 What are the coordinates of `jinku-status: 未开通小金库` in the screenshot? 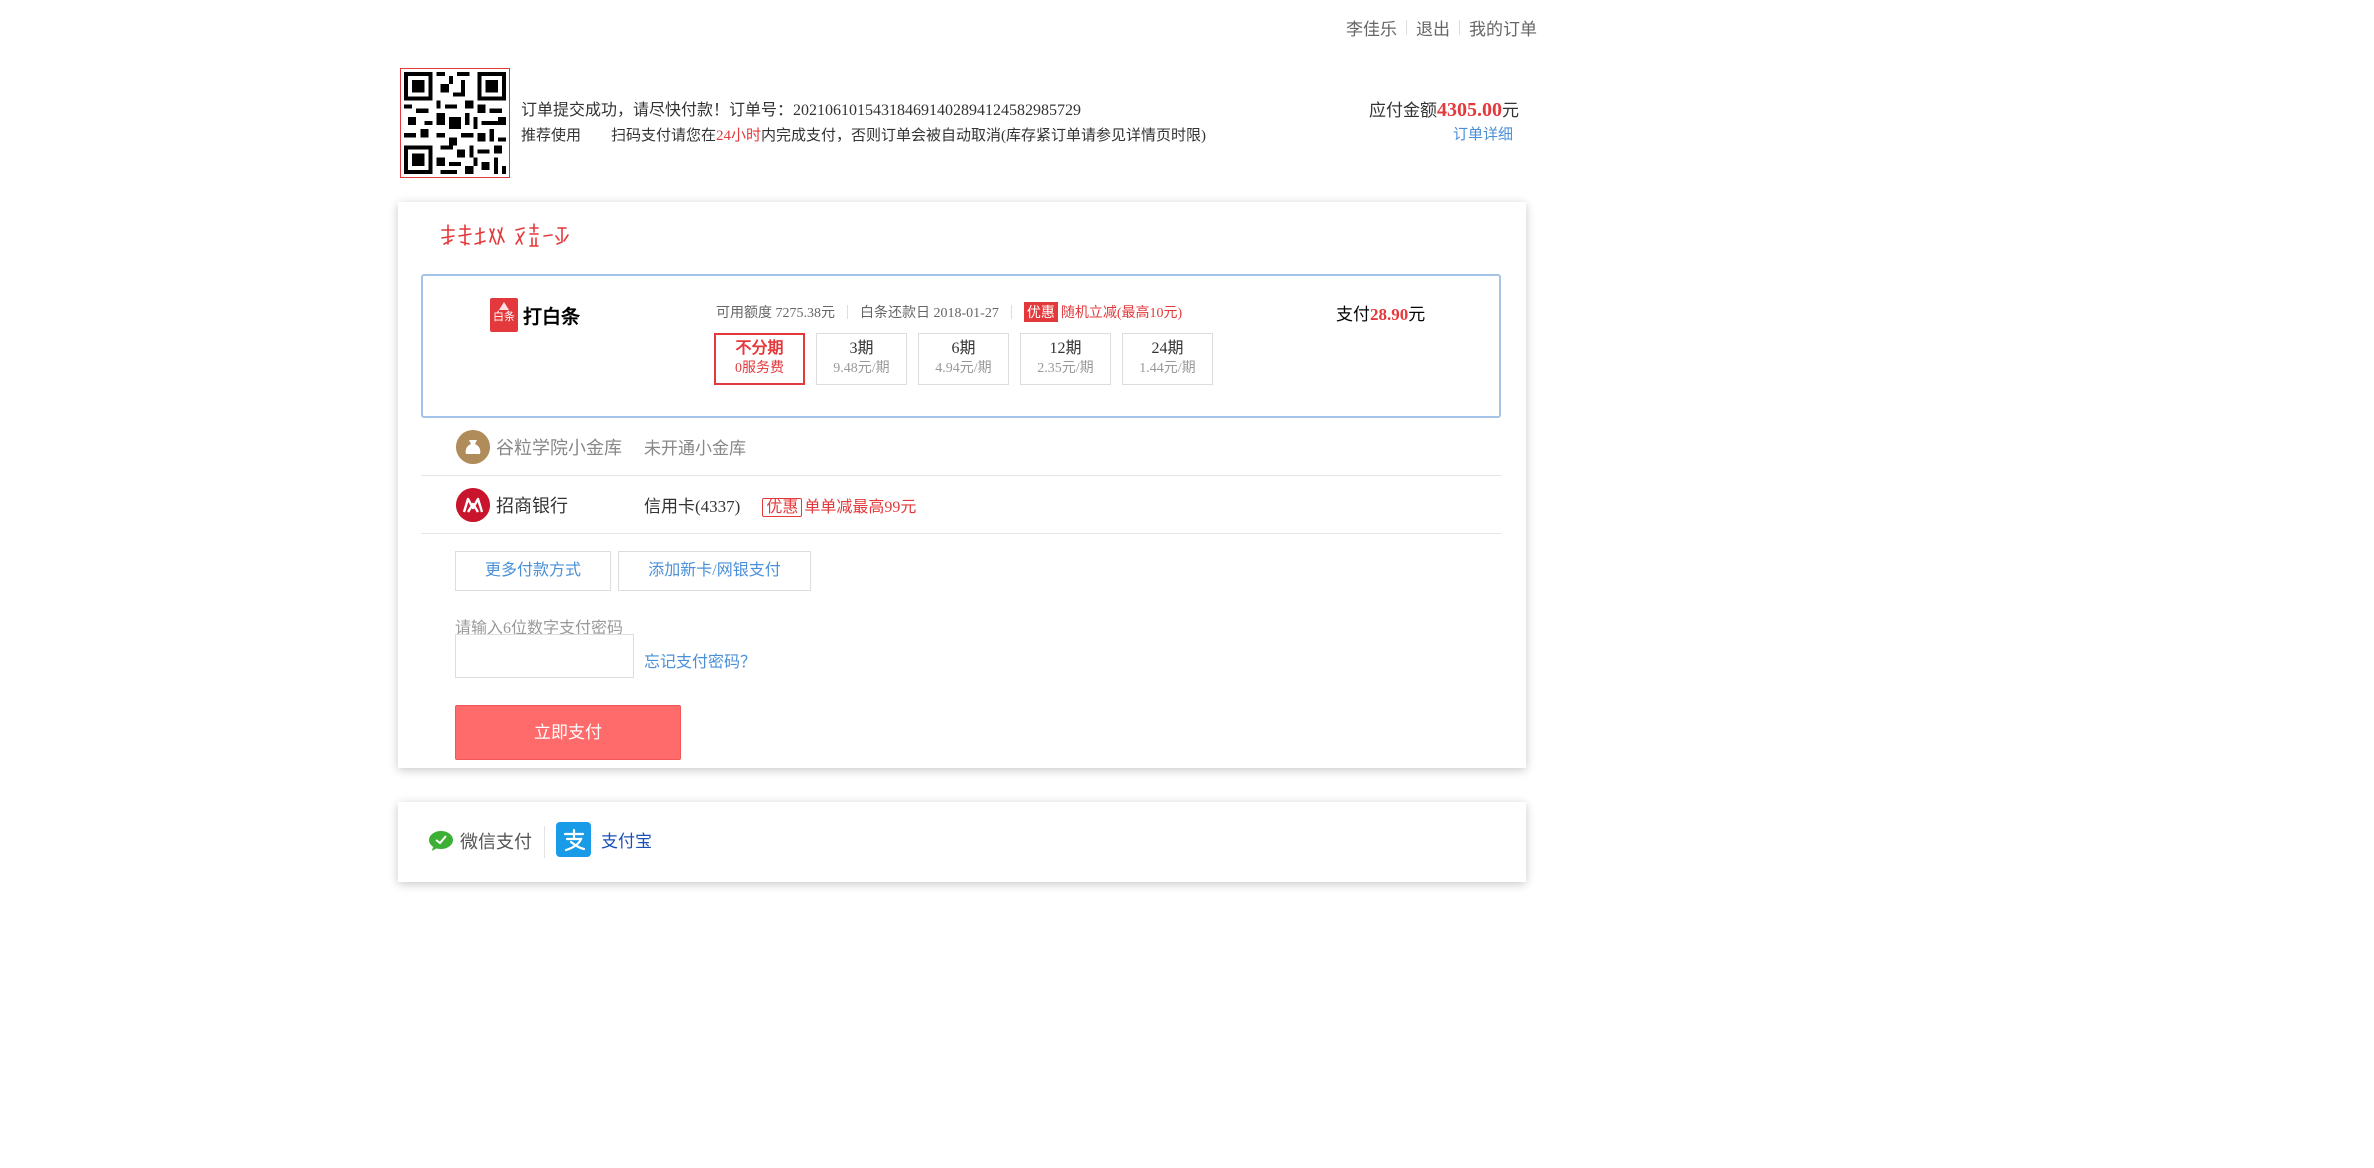 It's located at (695, 448).